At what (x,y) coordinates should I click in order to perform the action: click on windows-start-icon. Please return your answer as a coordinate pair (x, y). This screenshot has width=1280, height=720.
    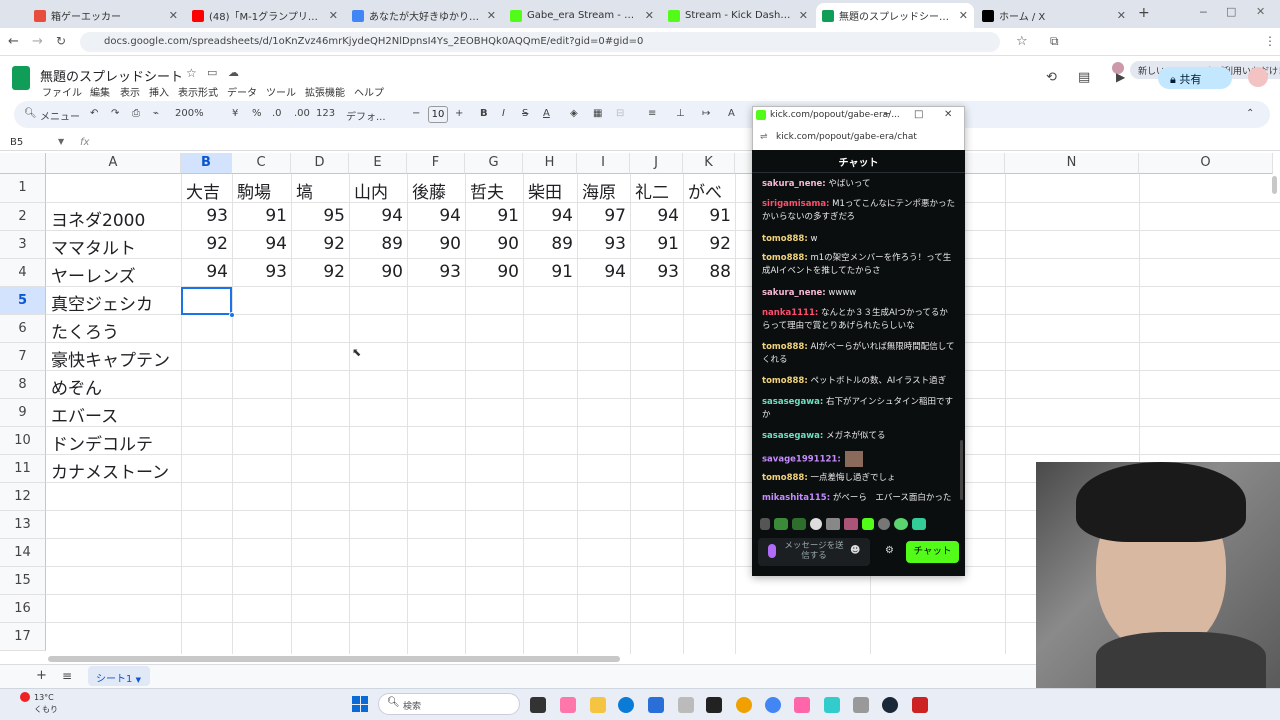
    Looking at the image, I should click on (360, 704).